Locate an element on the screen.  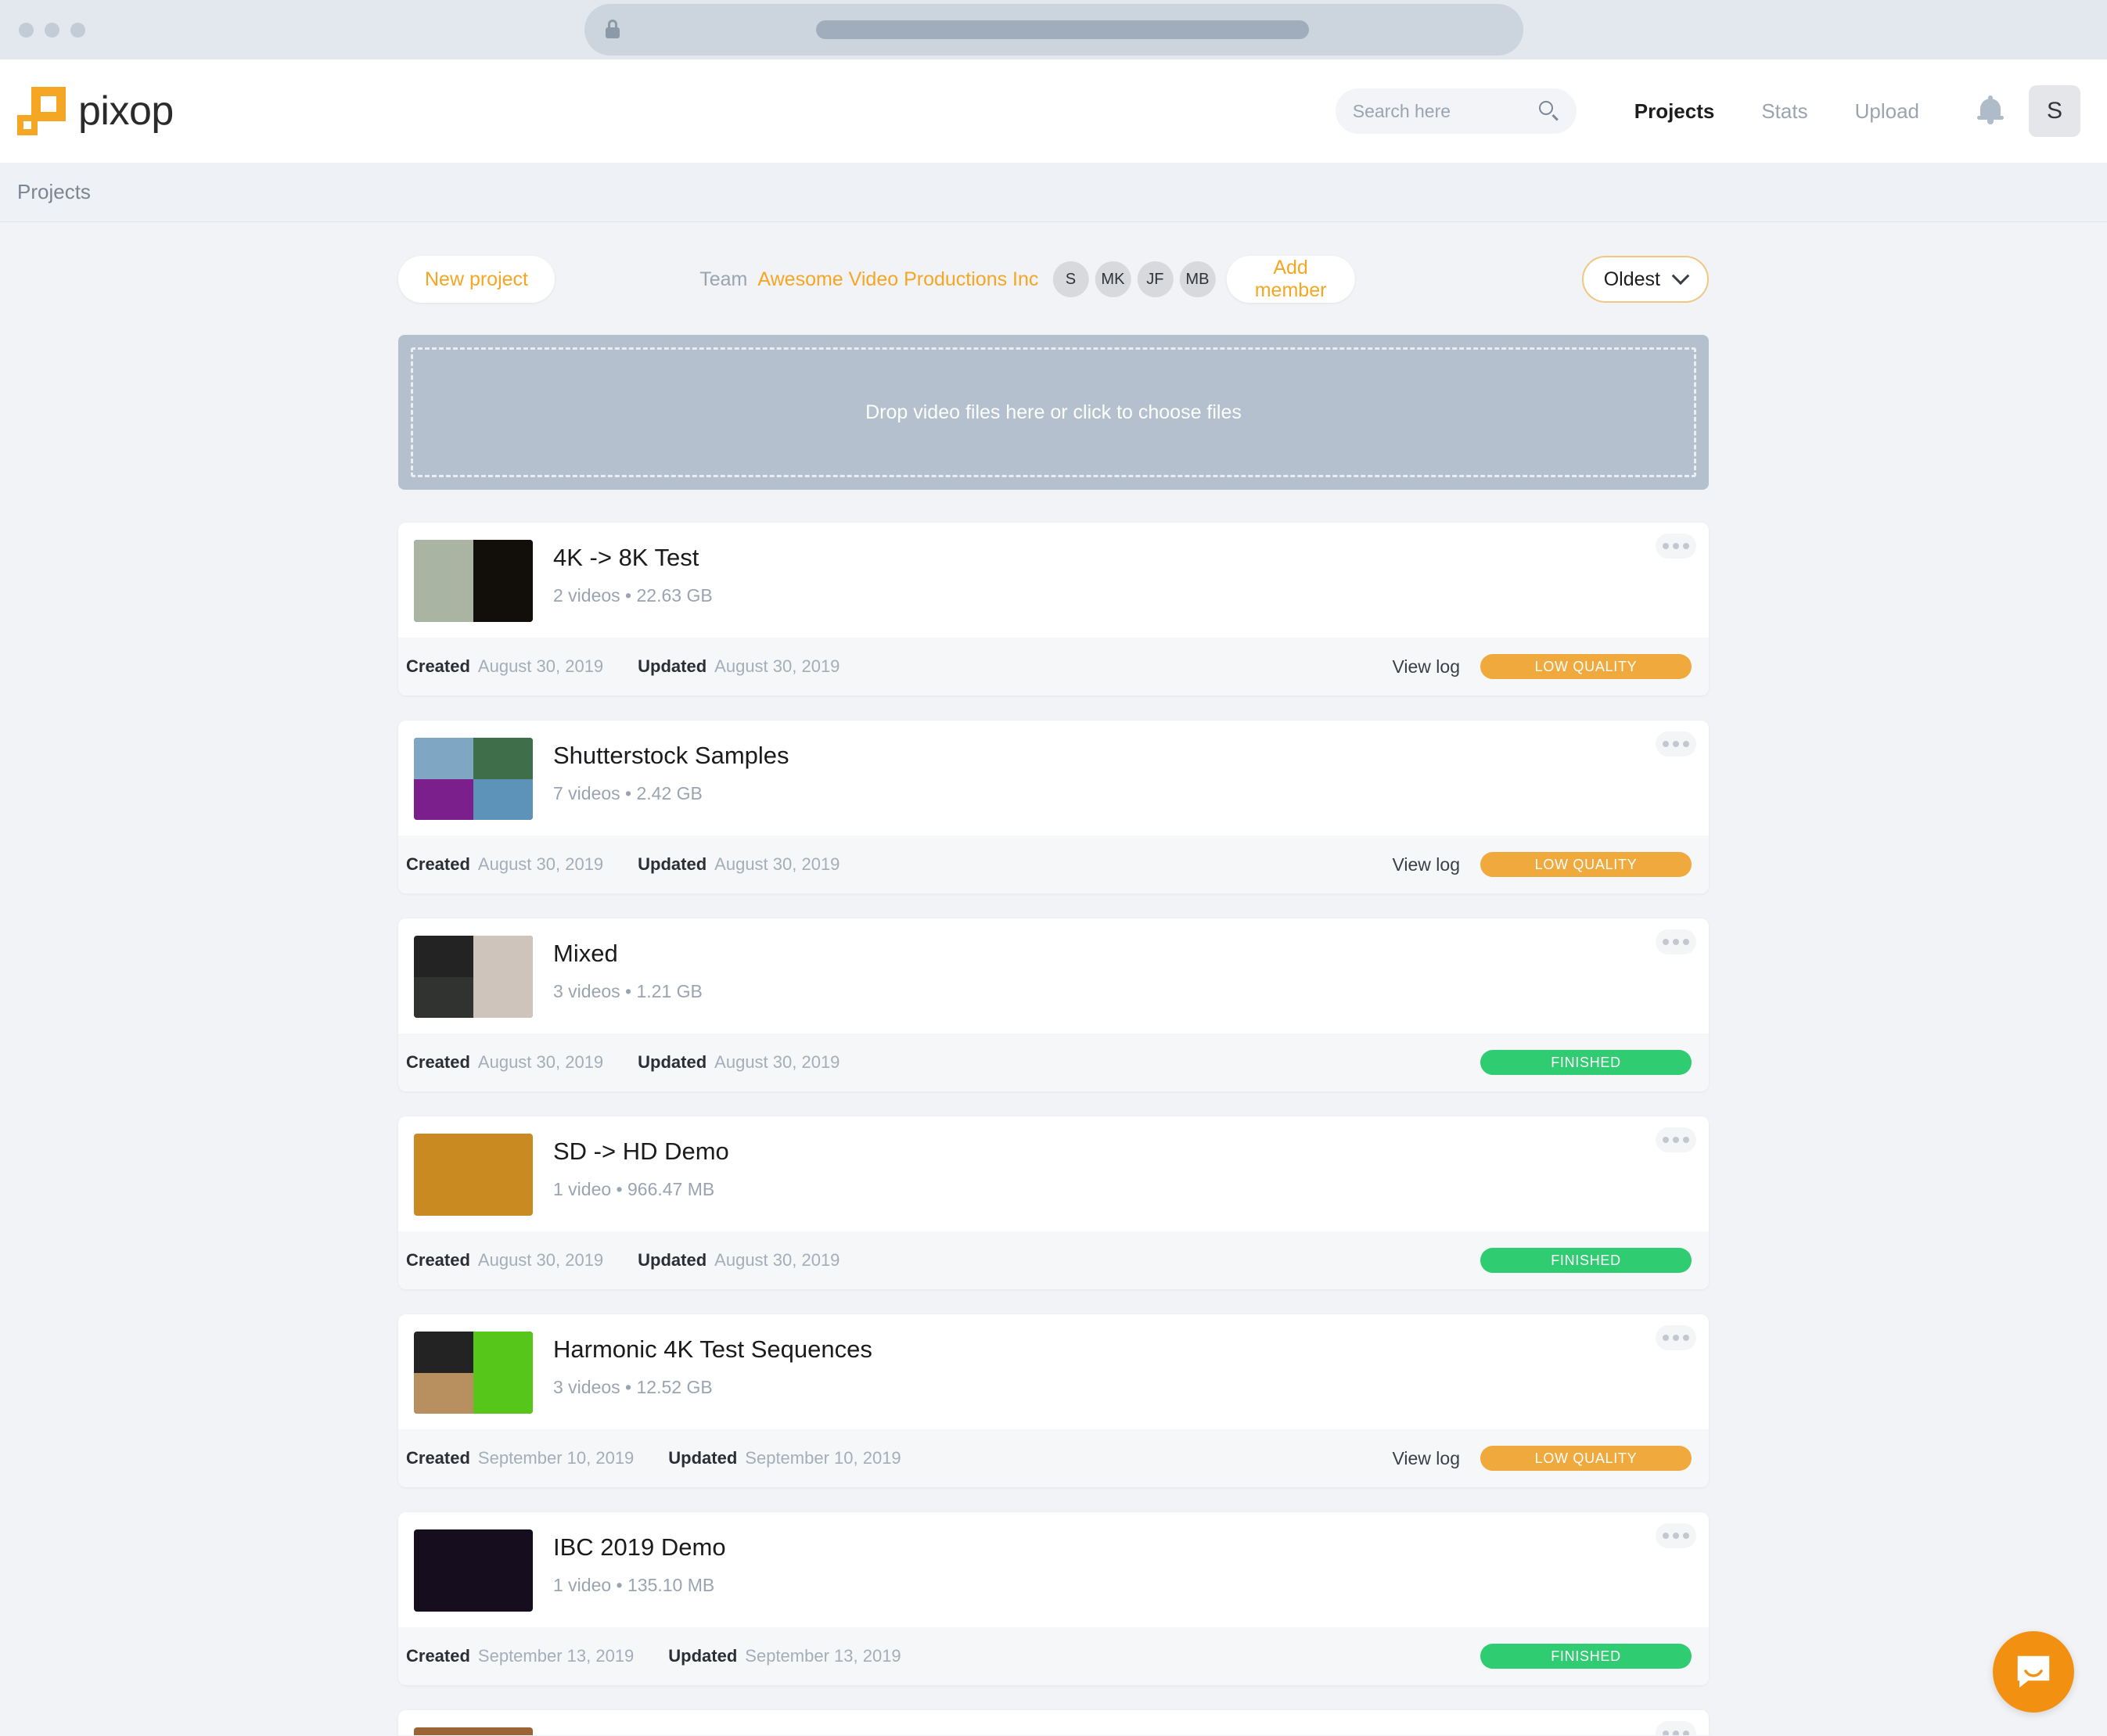
search-icon is located at coordinates (1548, 111).